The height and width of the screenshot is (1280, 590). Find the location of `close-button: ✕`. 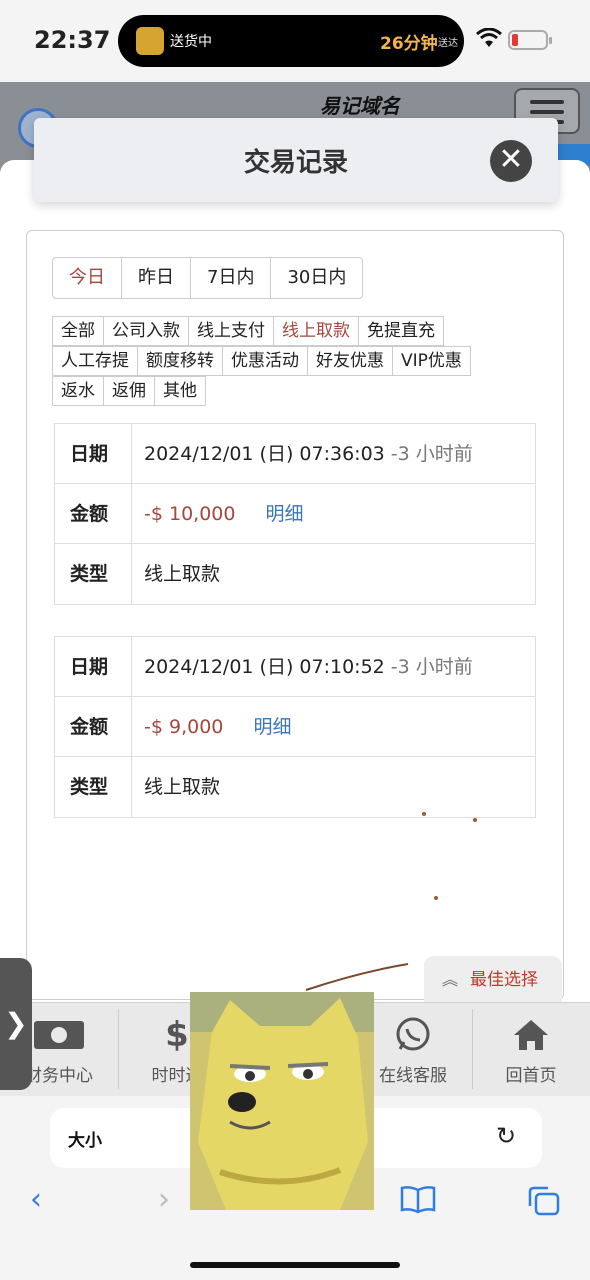

close-button: ✕ is located at coordinates (511, 161).